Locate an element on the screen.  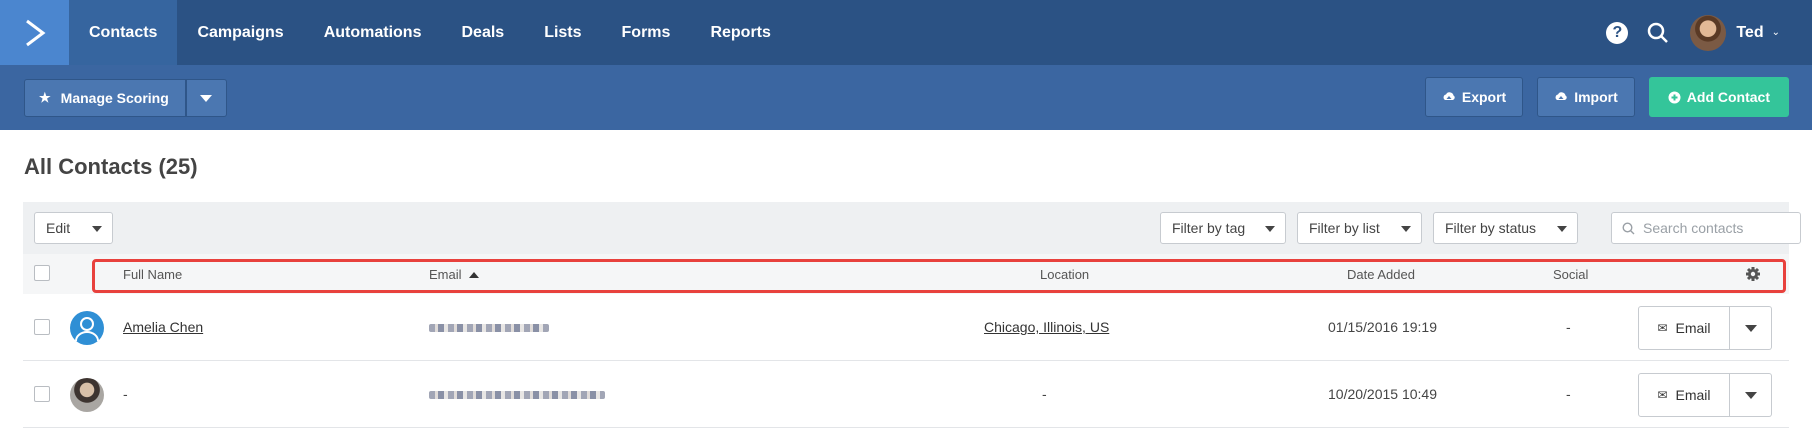
plus-circle-icon is located at coordinates (1674, 97).